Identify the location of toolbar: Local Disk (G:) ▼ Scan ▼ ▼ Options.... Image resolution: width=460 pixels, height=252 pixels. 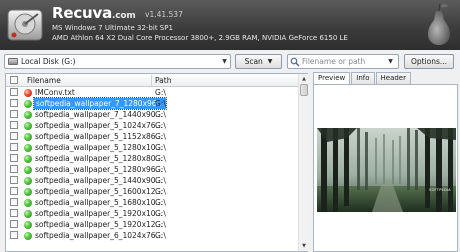
(230, 61).